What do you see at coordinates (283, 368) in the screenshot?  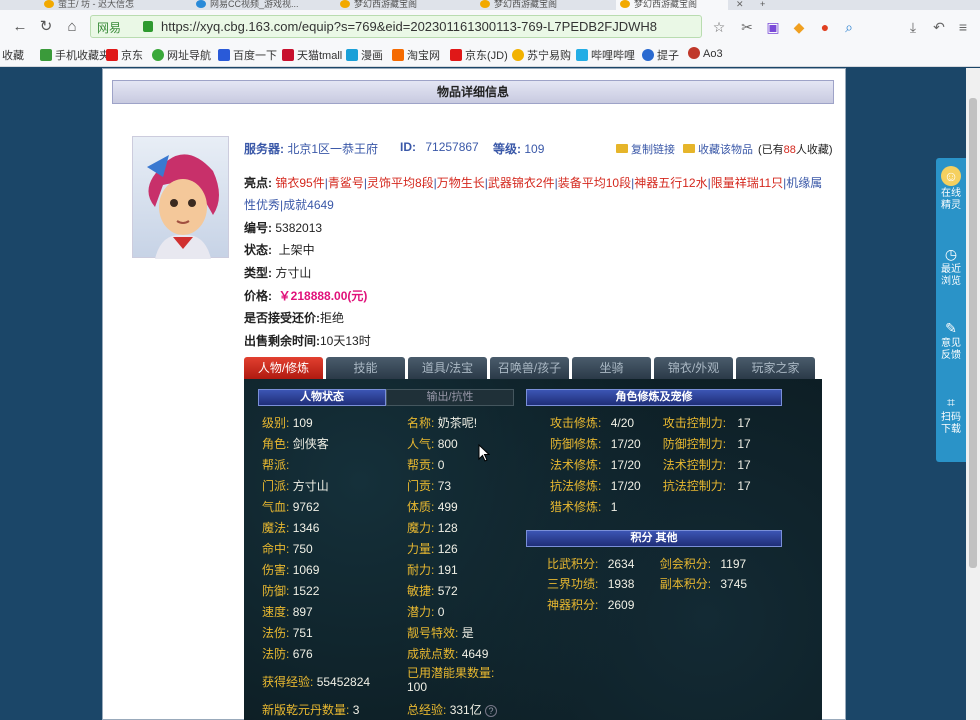 I see `tab-character: 人物/修炼` at bounding box center [283, 368].